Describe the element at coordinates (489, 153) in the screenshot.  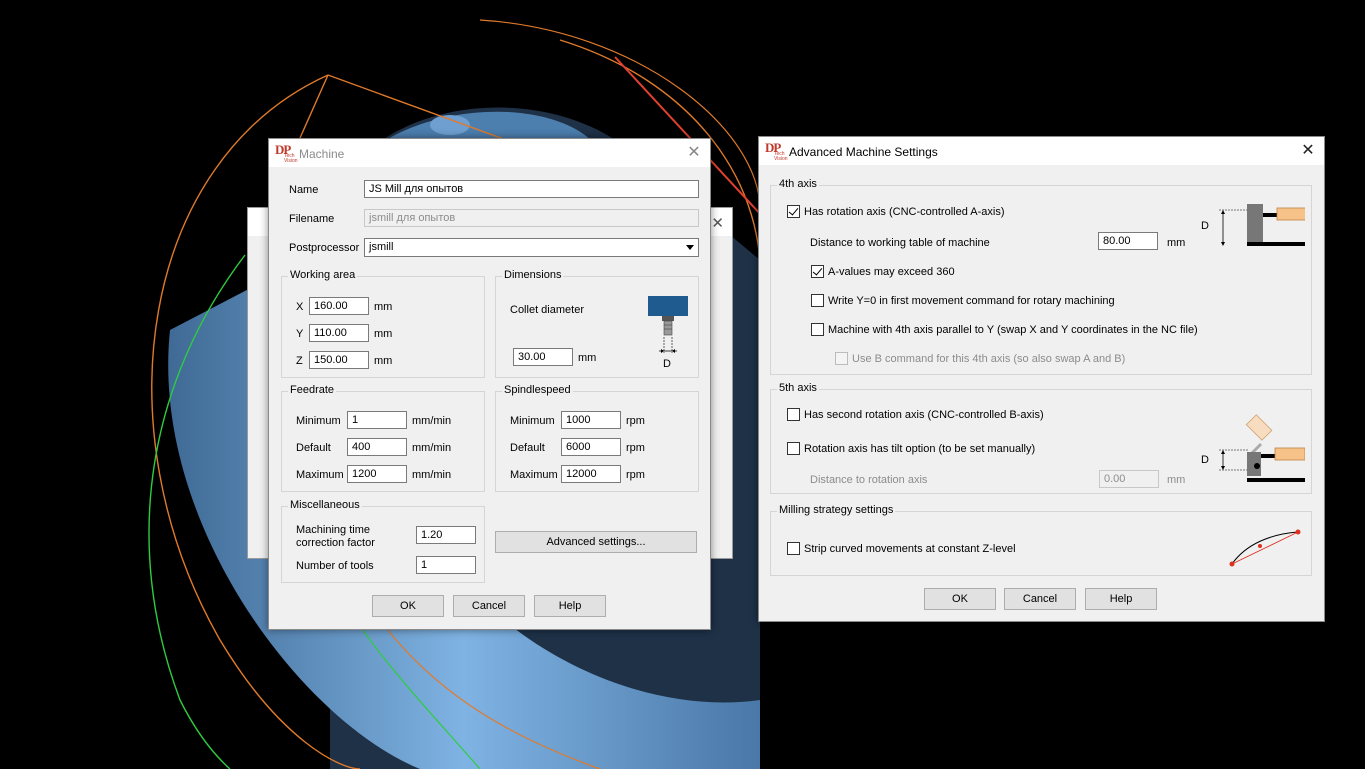
I see `title-bar: DP Tech Vision Machine ✕` at that location.